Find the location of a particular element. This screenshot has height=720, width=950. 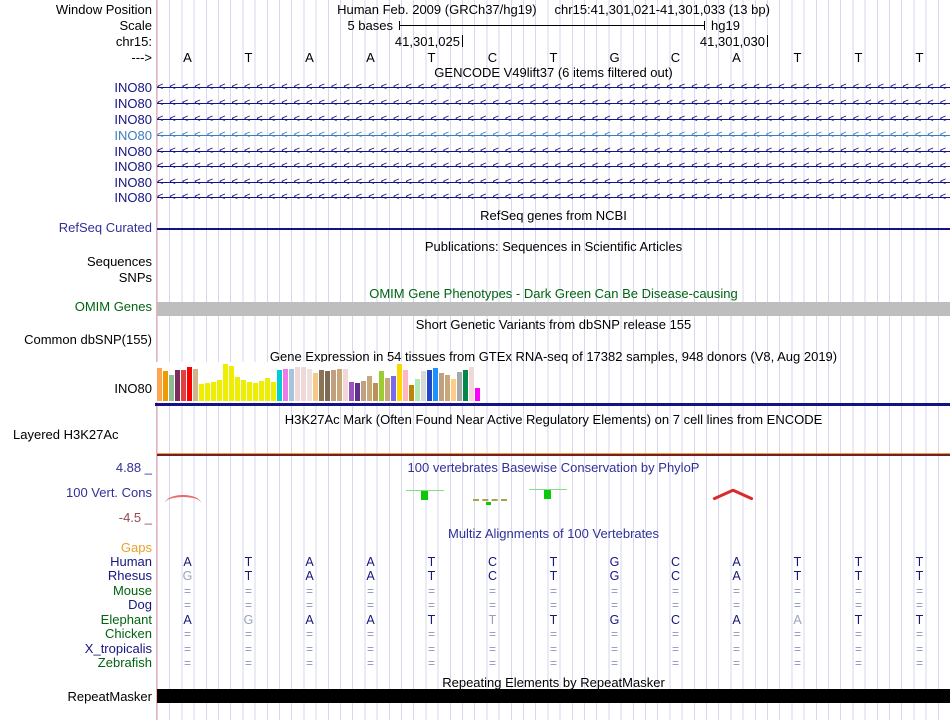

multiz-species-label: X_tropicalis is located at coordinates (76, 648).